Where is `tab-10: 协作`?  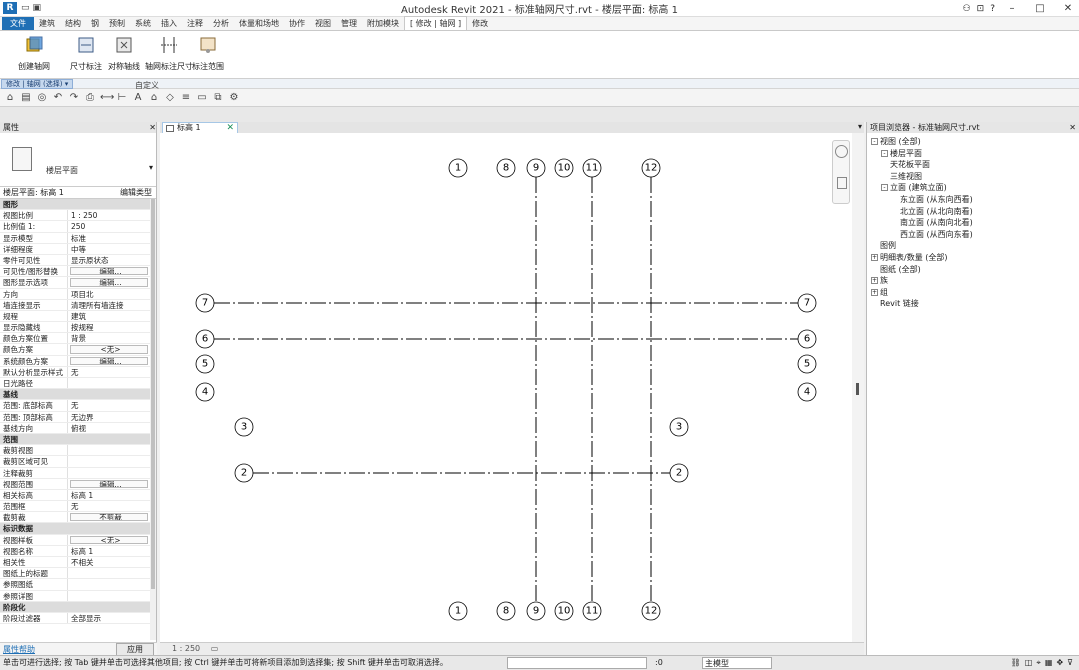
tab-10: 协作 is located at coordinates (297, 23).